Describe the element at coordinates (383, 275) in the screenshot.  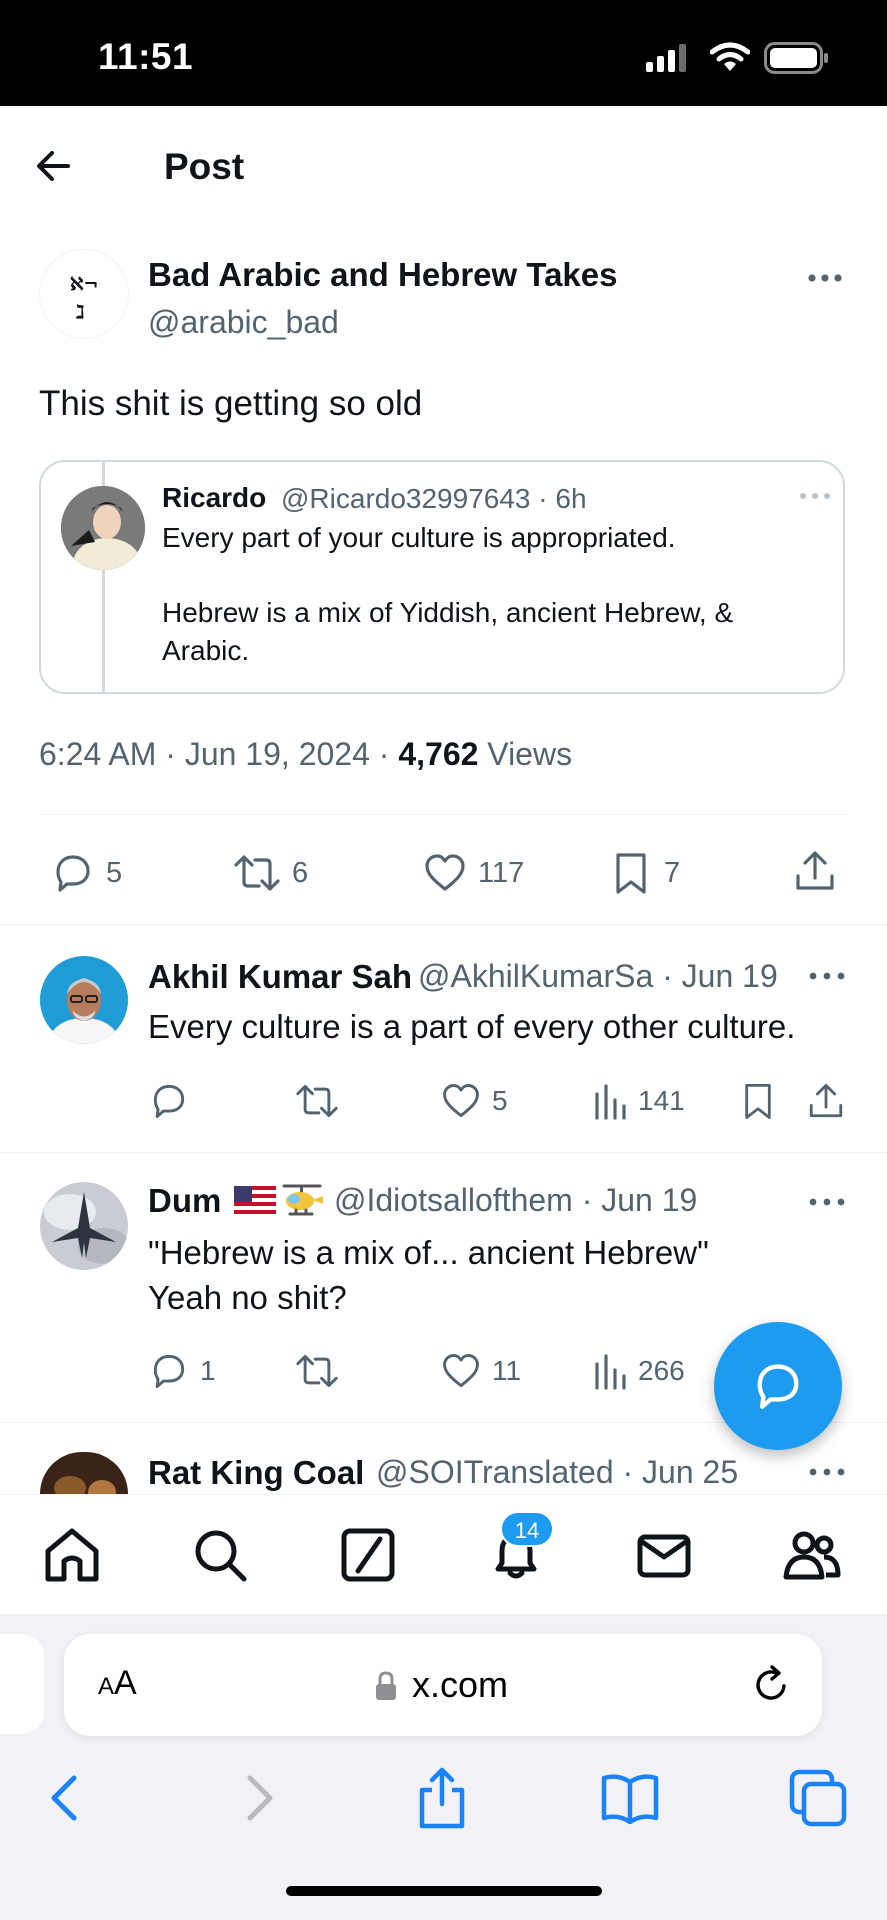
I see `author-name: Bad Arabic and Hebrew Takes` at that location.